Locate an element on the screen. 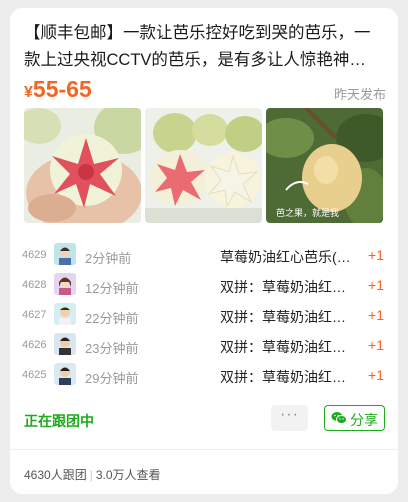 The height and width of the screenshot is (502, 408). order-row: 4625 29分钟前 双拼：草莓奶油红… +1 is located at coordinates (203, 375).